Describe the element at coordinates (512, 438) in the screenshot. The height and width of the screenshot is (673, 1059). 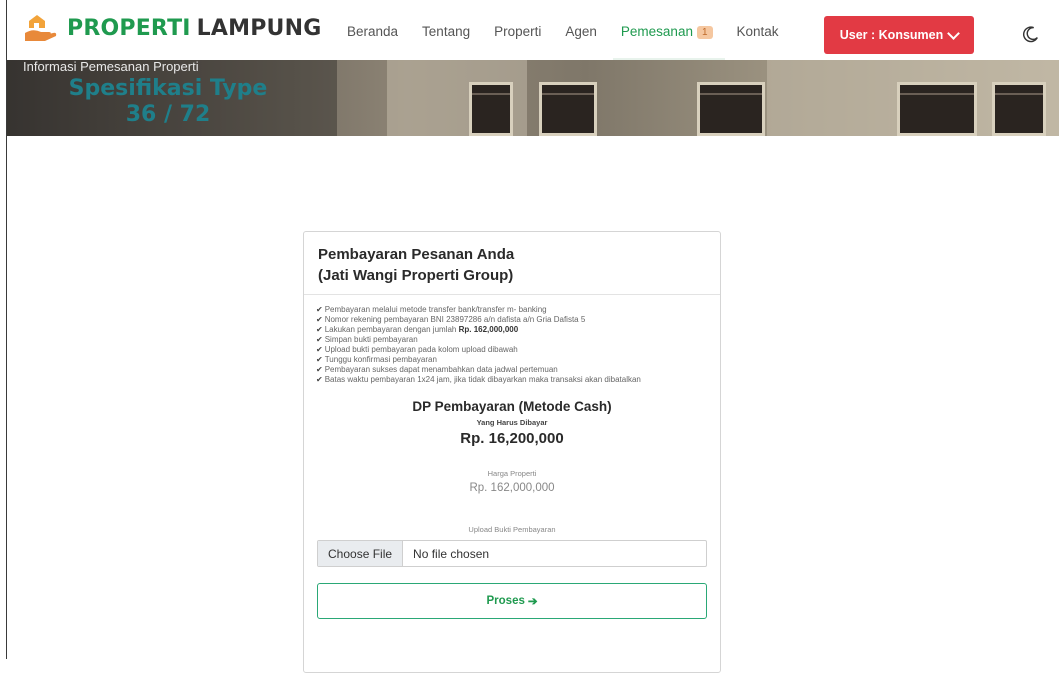
I see `dp-amount: Rp. 16,200,000` at that location.